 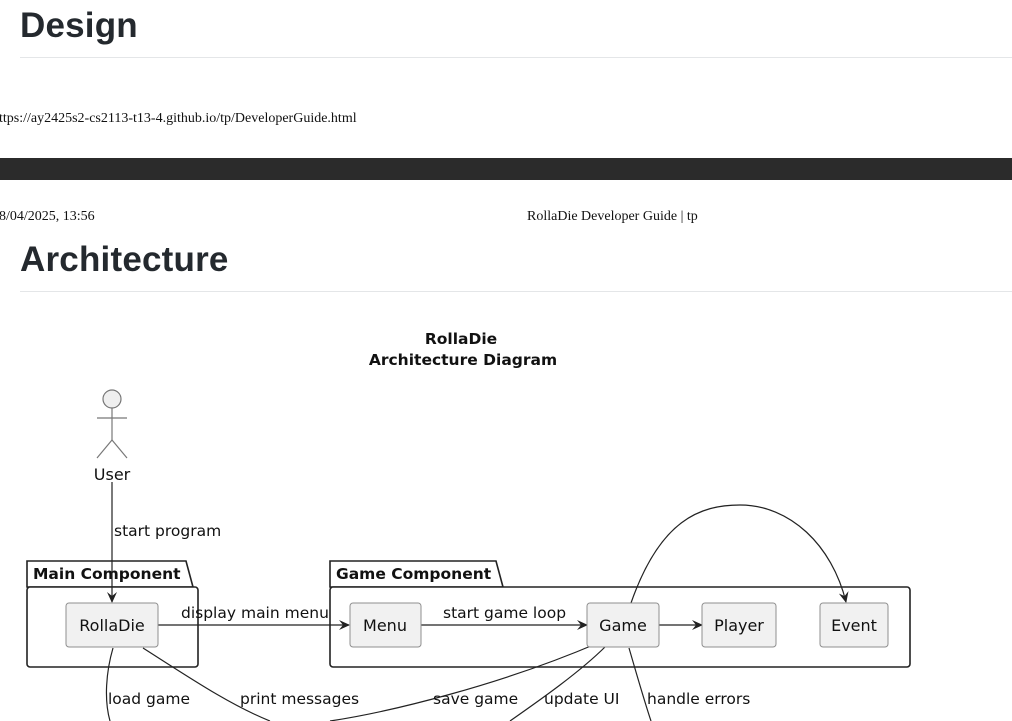 I want to click on edge-label-start-program: start program, so click(x=167, y=531).